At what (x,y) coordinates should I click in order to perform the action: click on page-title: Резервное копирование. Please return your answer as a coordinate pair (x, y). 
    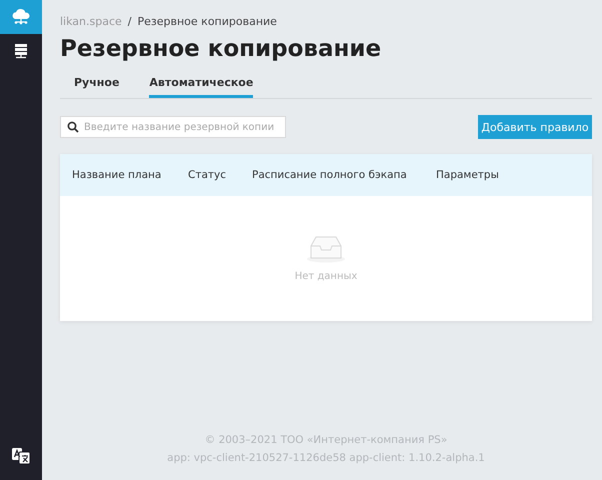
    Looking at the image, I should click on (221, 49).